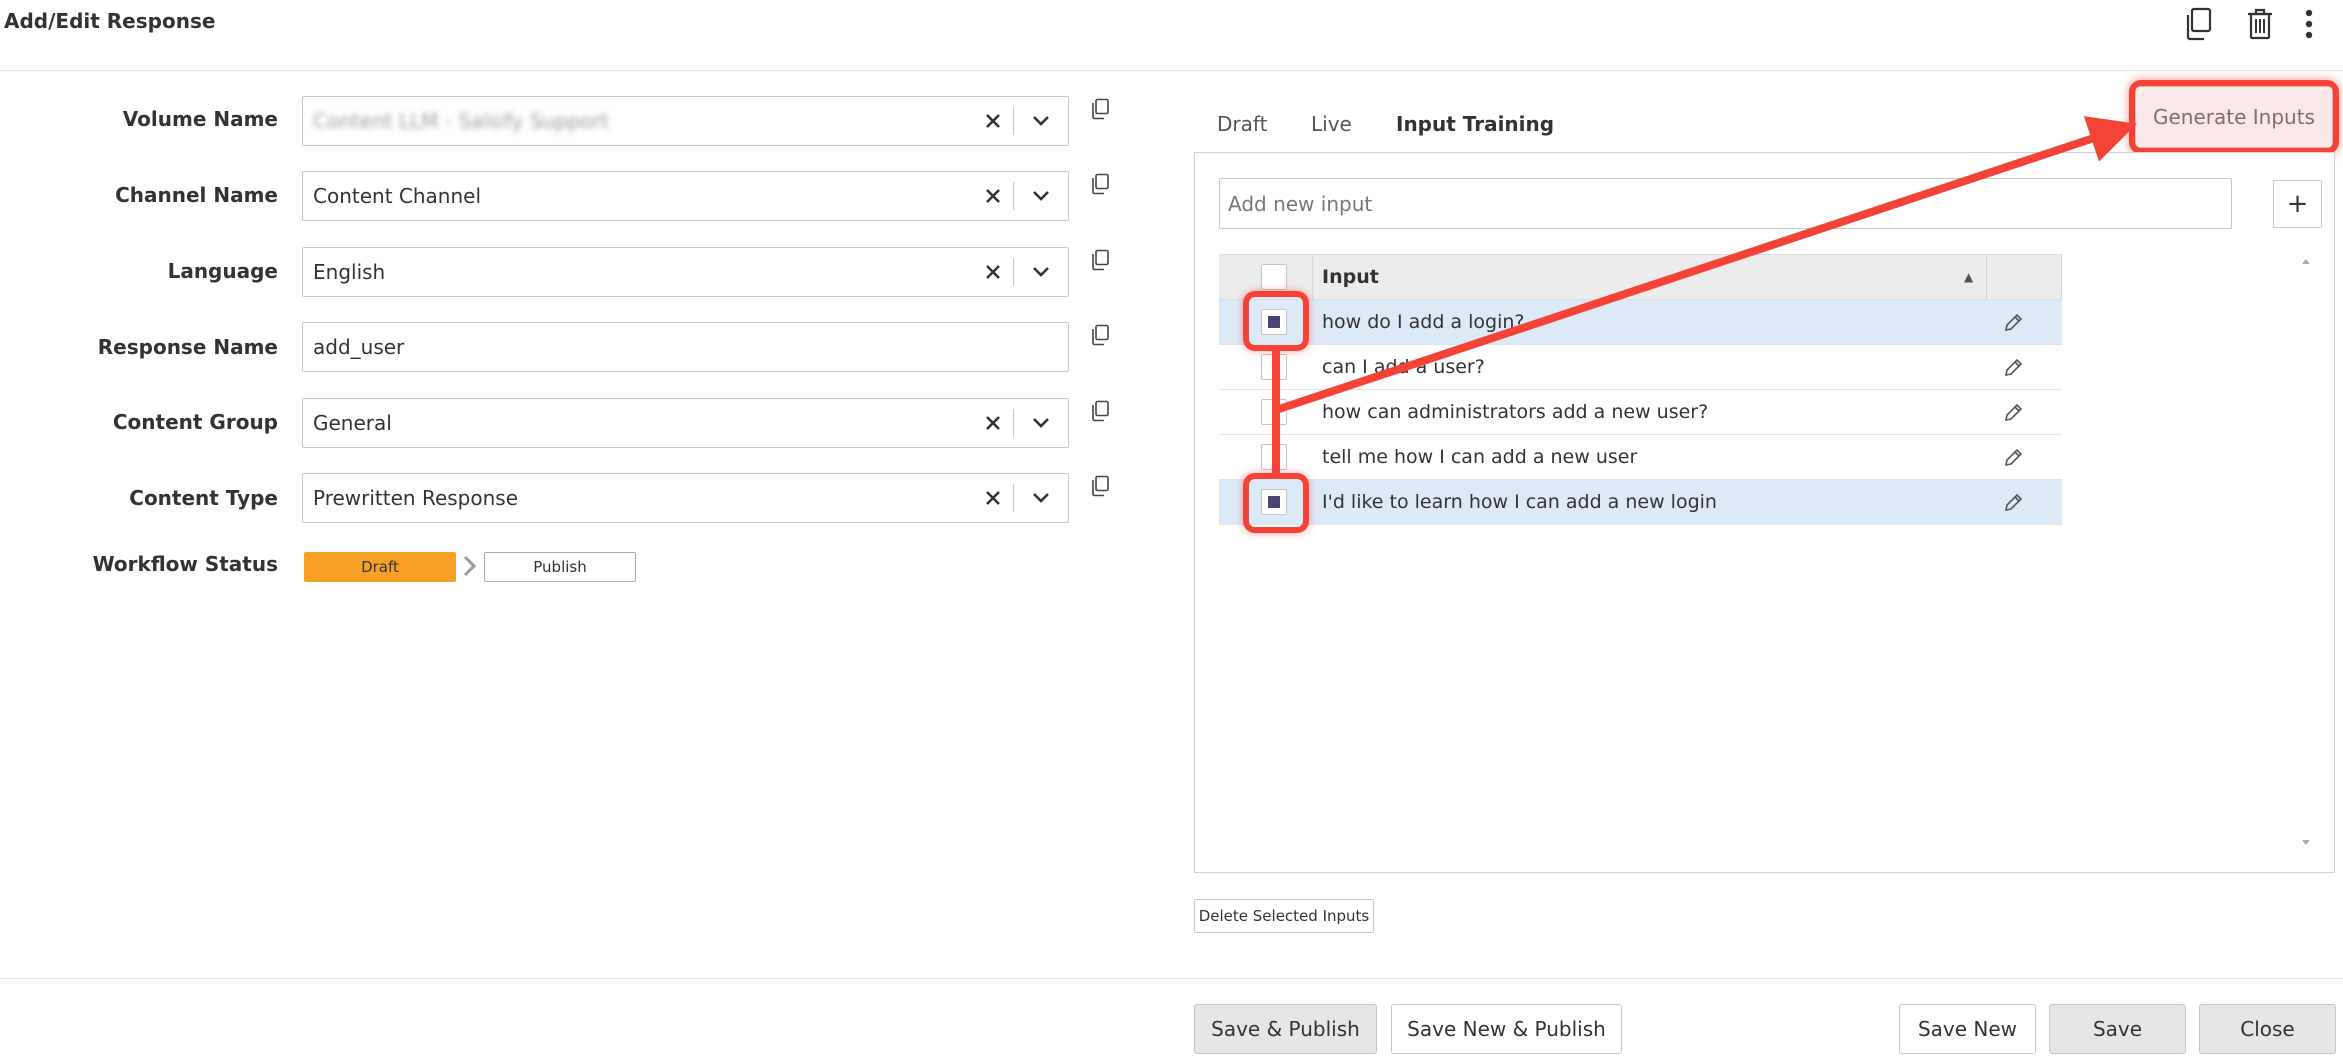 The width and height of the screenshot is (2343, 1056). What do you see at coordinates (352, 423) in the screenshot?
I see `content-group-value: General` at bounding box center [352, 423].